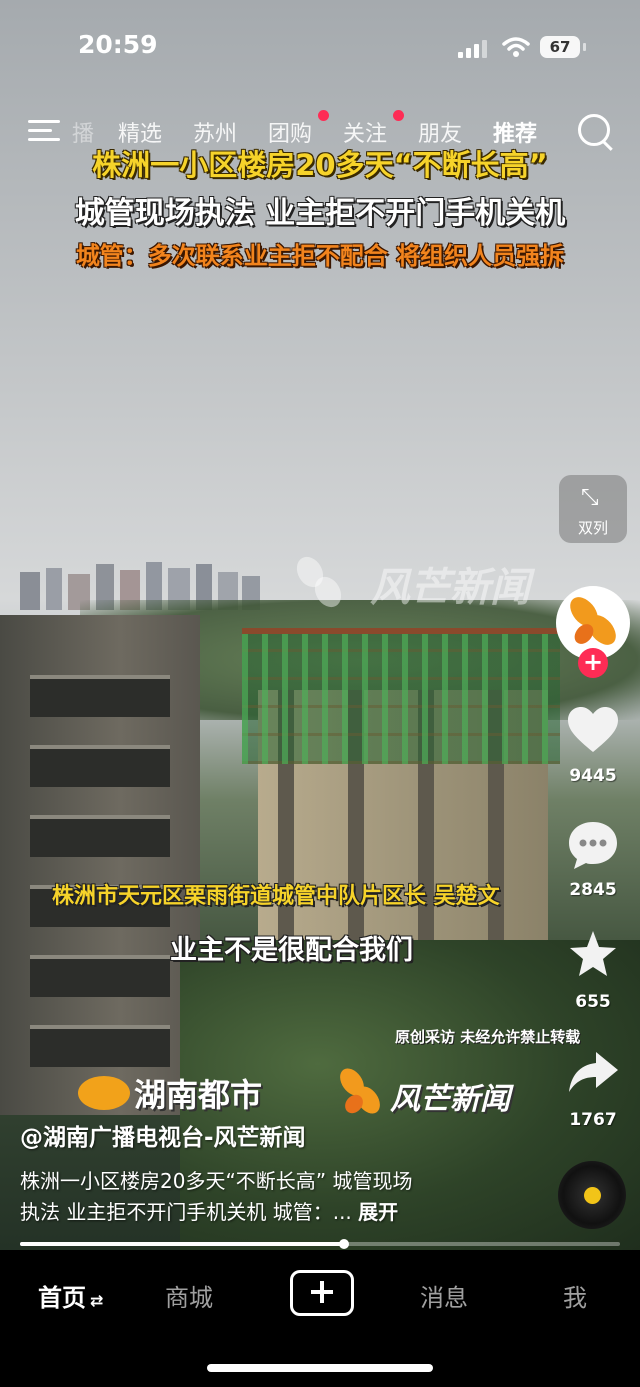 The image size is (640, 1387). What do you see at coordinates (593, 731) in the screenshot?
I see `heart-icon` at bounding box center [593, 731].